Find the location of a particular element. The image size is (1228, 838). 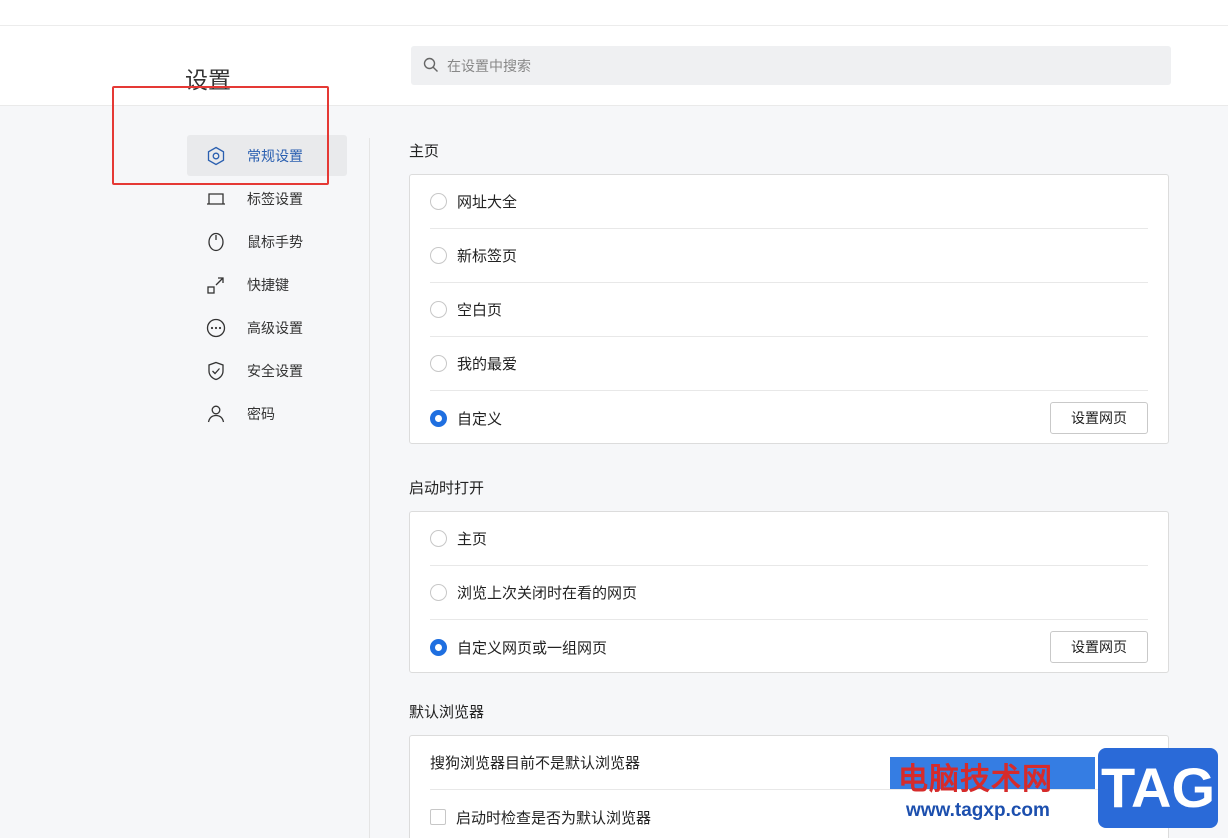

settings-header: 设置 is located at coordinates (614, 66).